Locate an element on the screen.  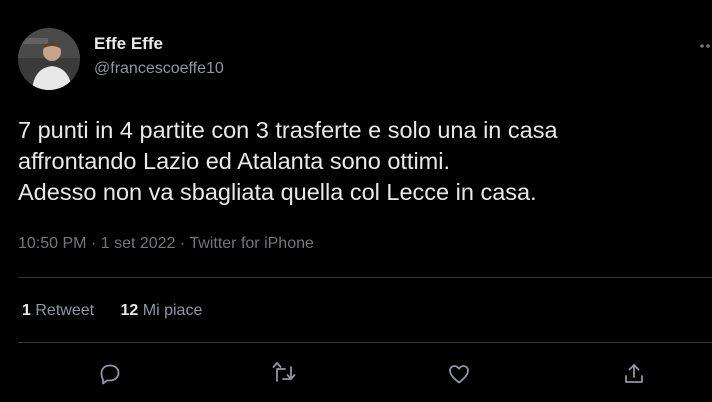
tweet-stats: 1 Retweet 12 Mi piace is located at coordinates (123, 311).